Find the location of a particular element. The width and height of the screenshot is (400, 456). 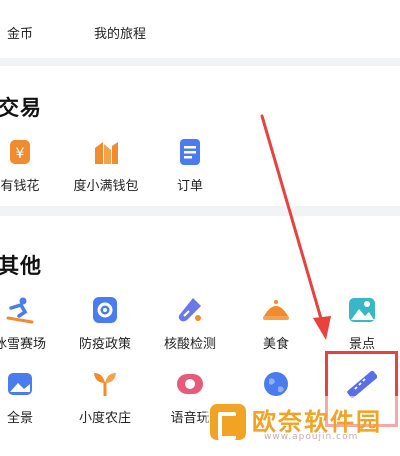

watermark-logo-icon is located at coordinates (228, 422).